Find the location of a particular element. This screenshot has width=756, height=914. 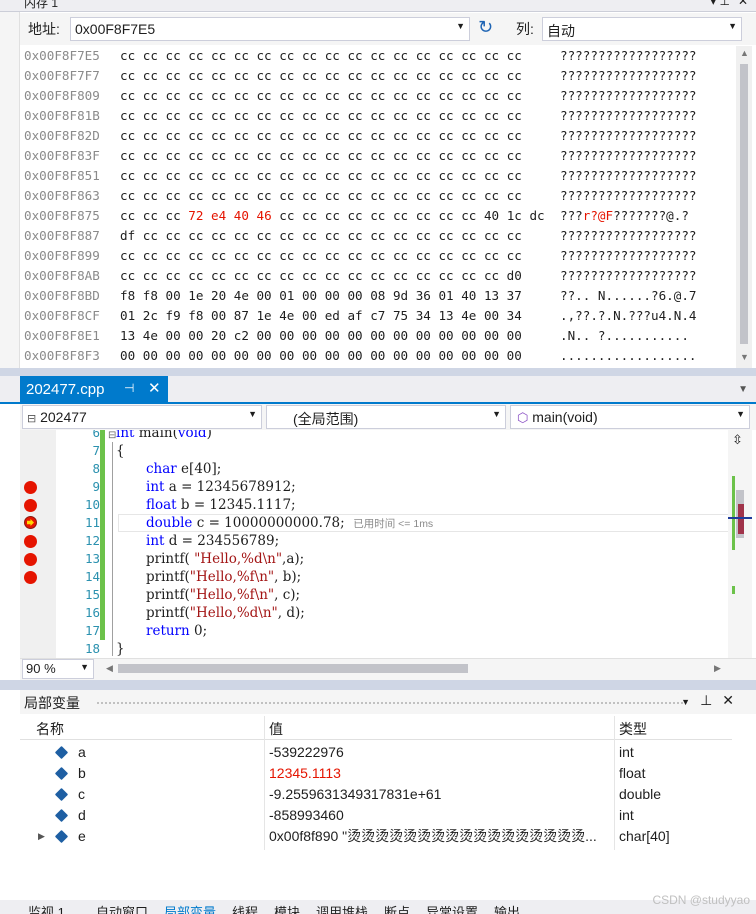

memory-scroll-thumb is located at coordinates (744, 204).